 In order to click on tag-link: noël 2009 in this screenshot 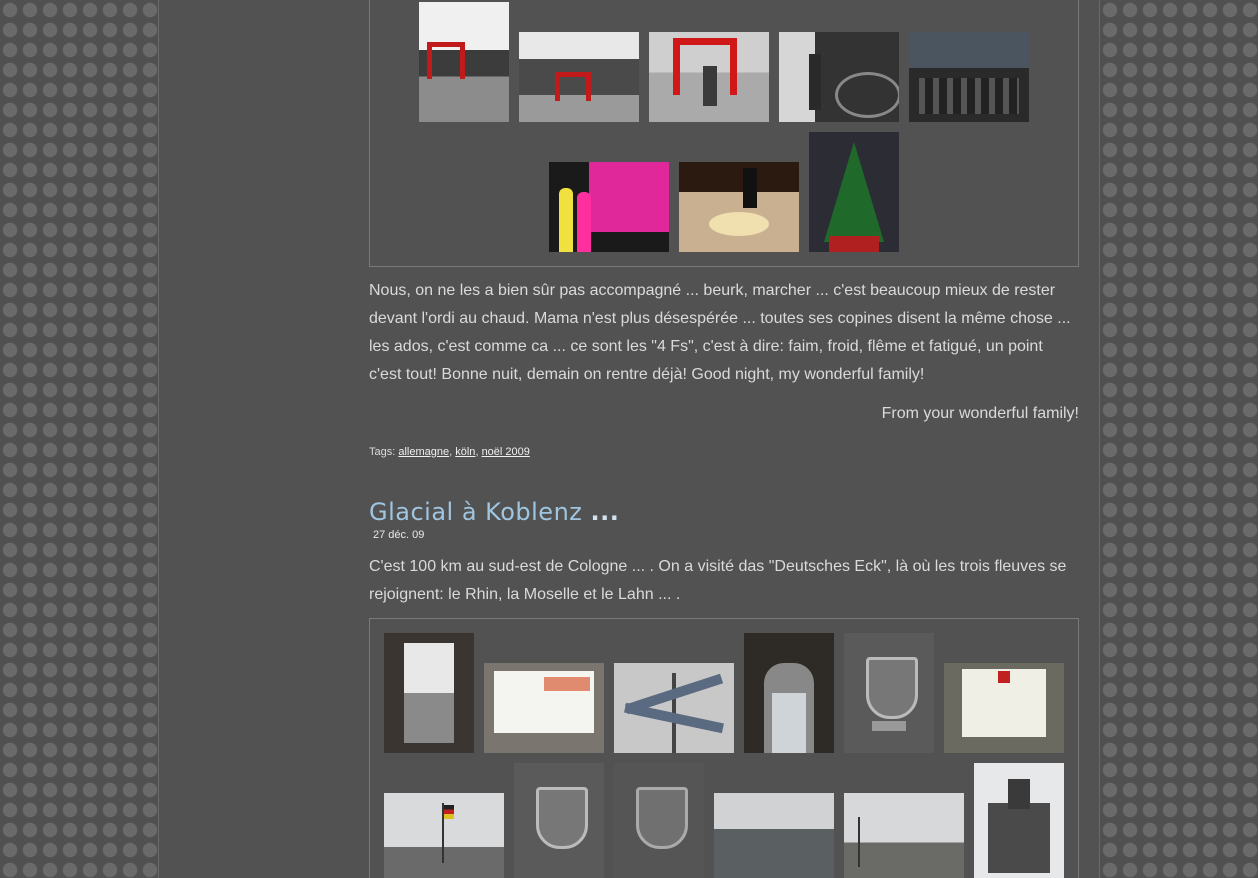, I will do `click(506, 452)`.